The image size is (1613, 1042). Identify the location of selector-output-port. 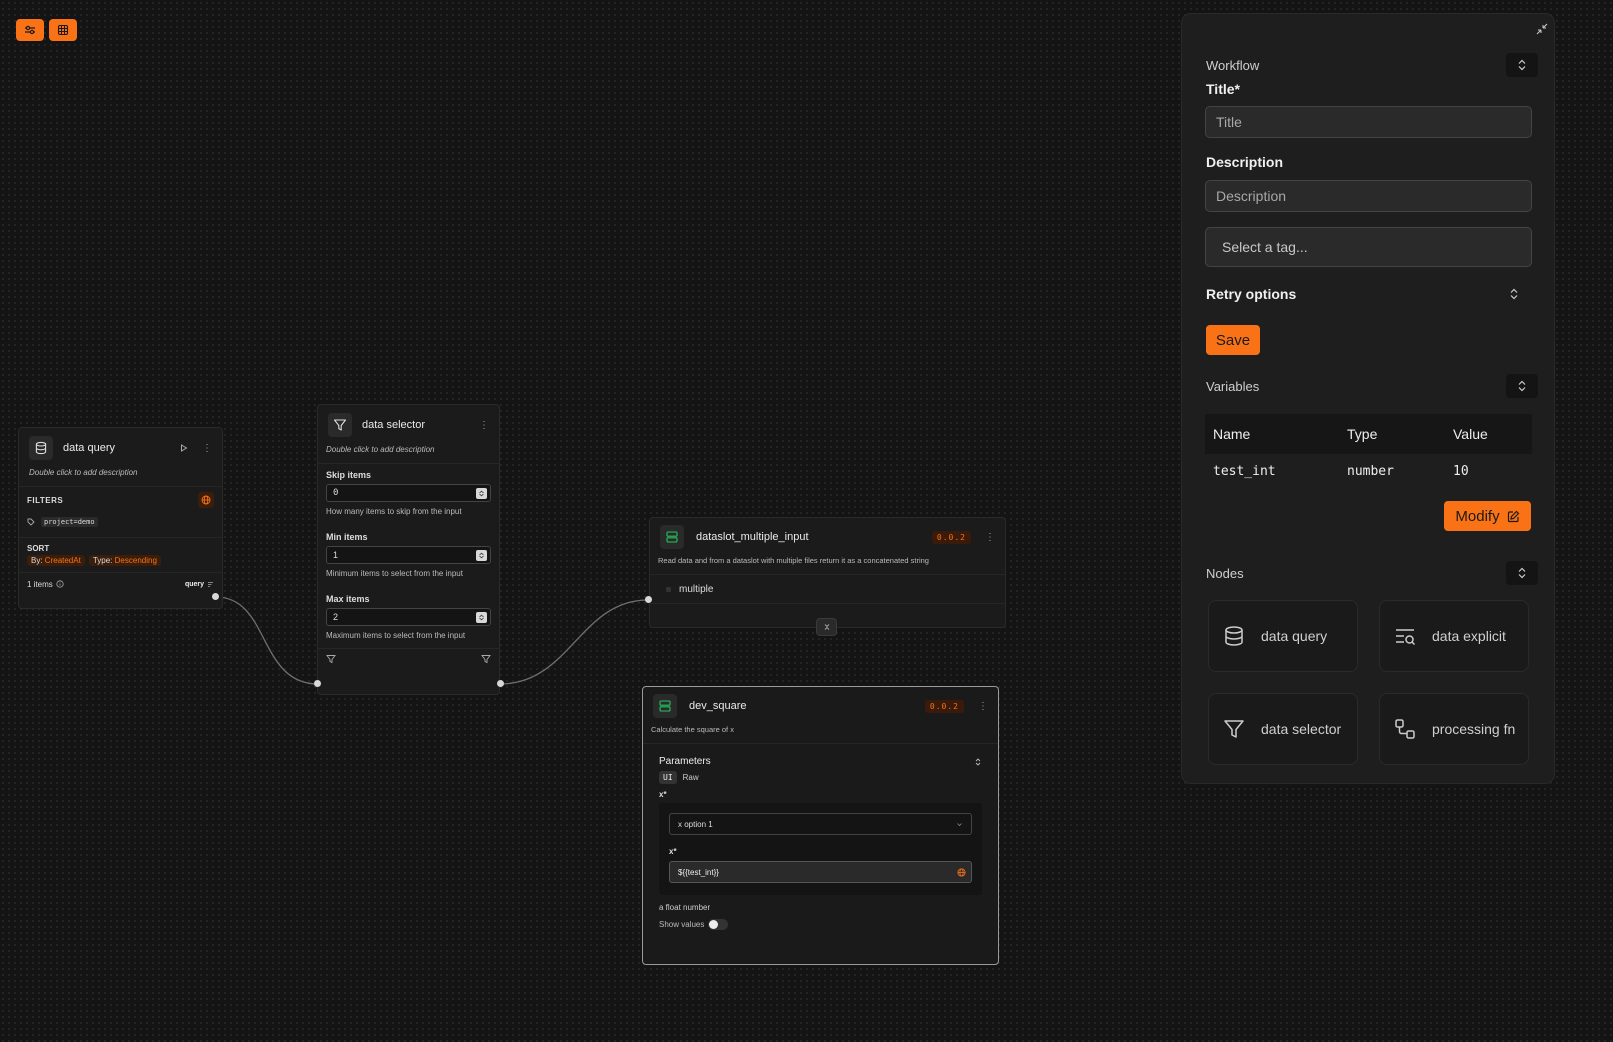
(500, 683).